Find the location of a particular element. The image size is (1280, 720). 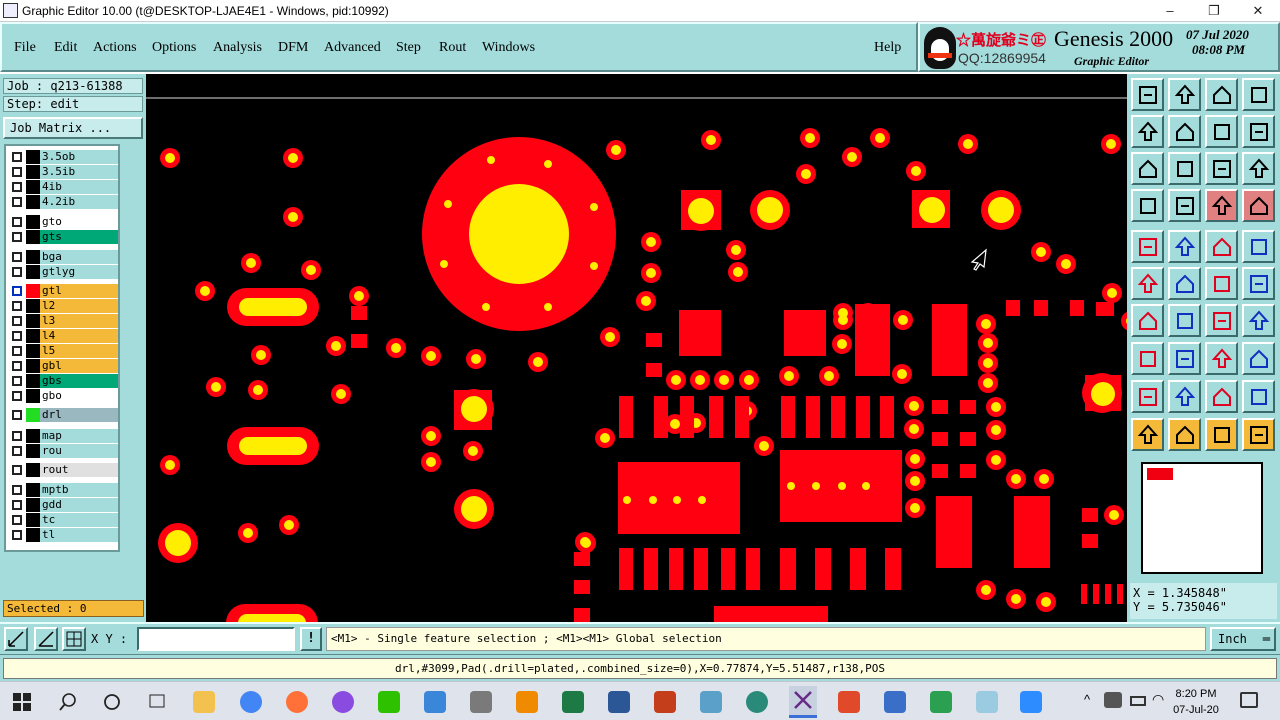

snap-blue-icon is located at coordinates (1258, 205).